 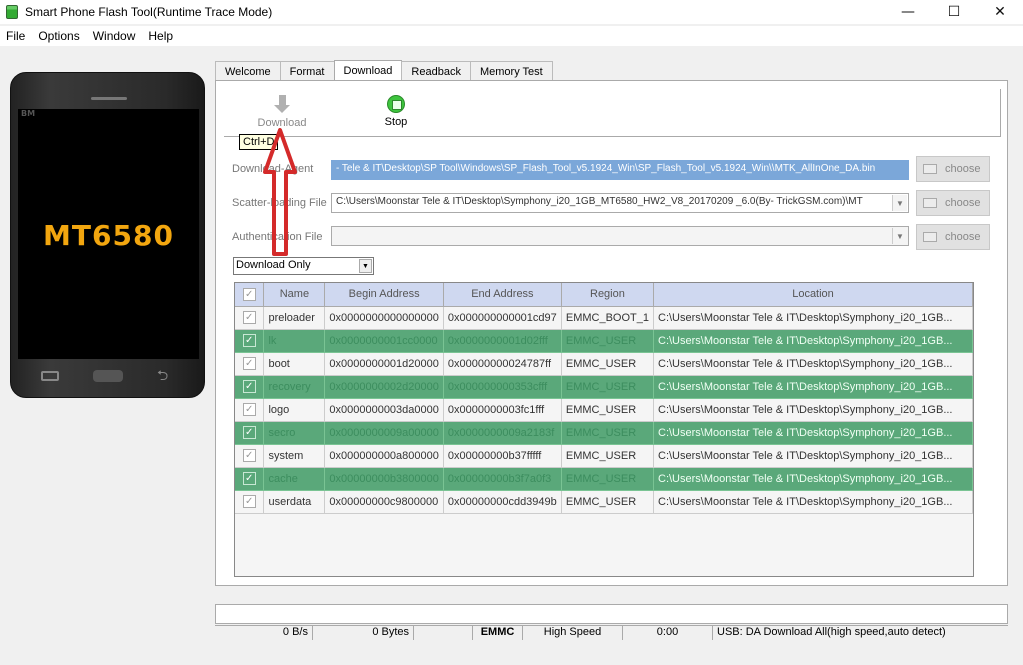 I want to click on annotation-arrow-icon, so click(x=280, y=192).